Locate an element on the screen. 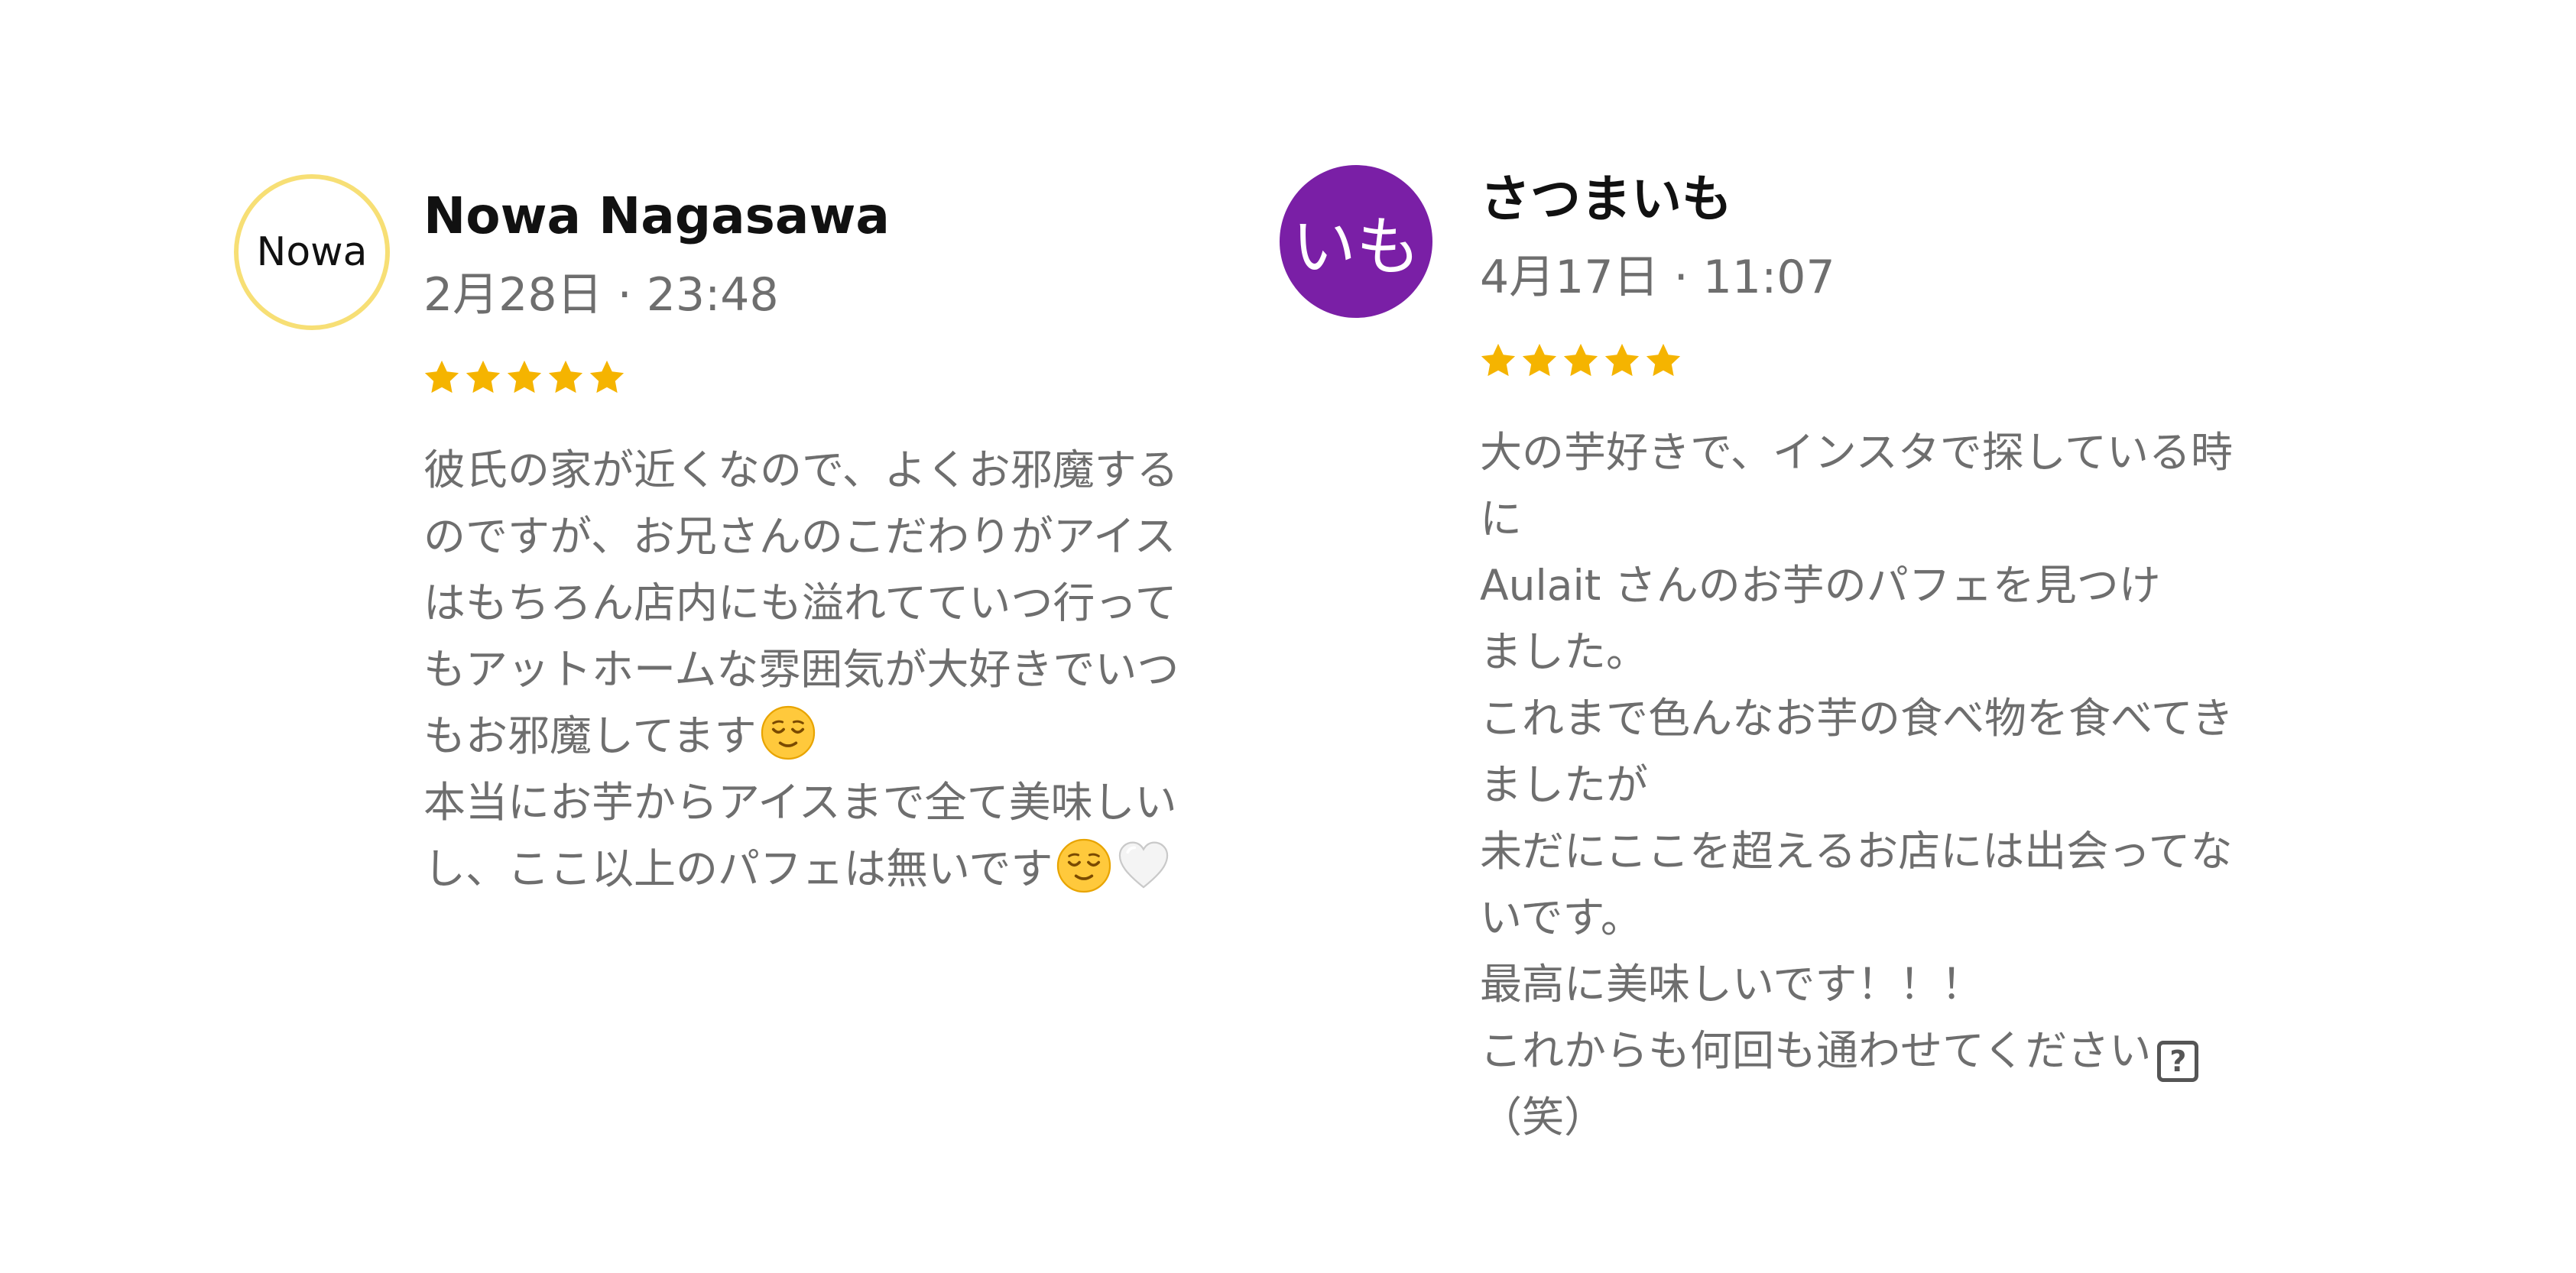 Image resolution: width=2576 pixels, height=1273 pixels. reviewer-name: Nowa Nagasawa is located at coordinates (656, 216).